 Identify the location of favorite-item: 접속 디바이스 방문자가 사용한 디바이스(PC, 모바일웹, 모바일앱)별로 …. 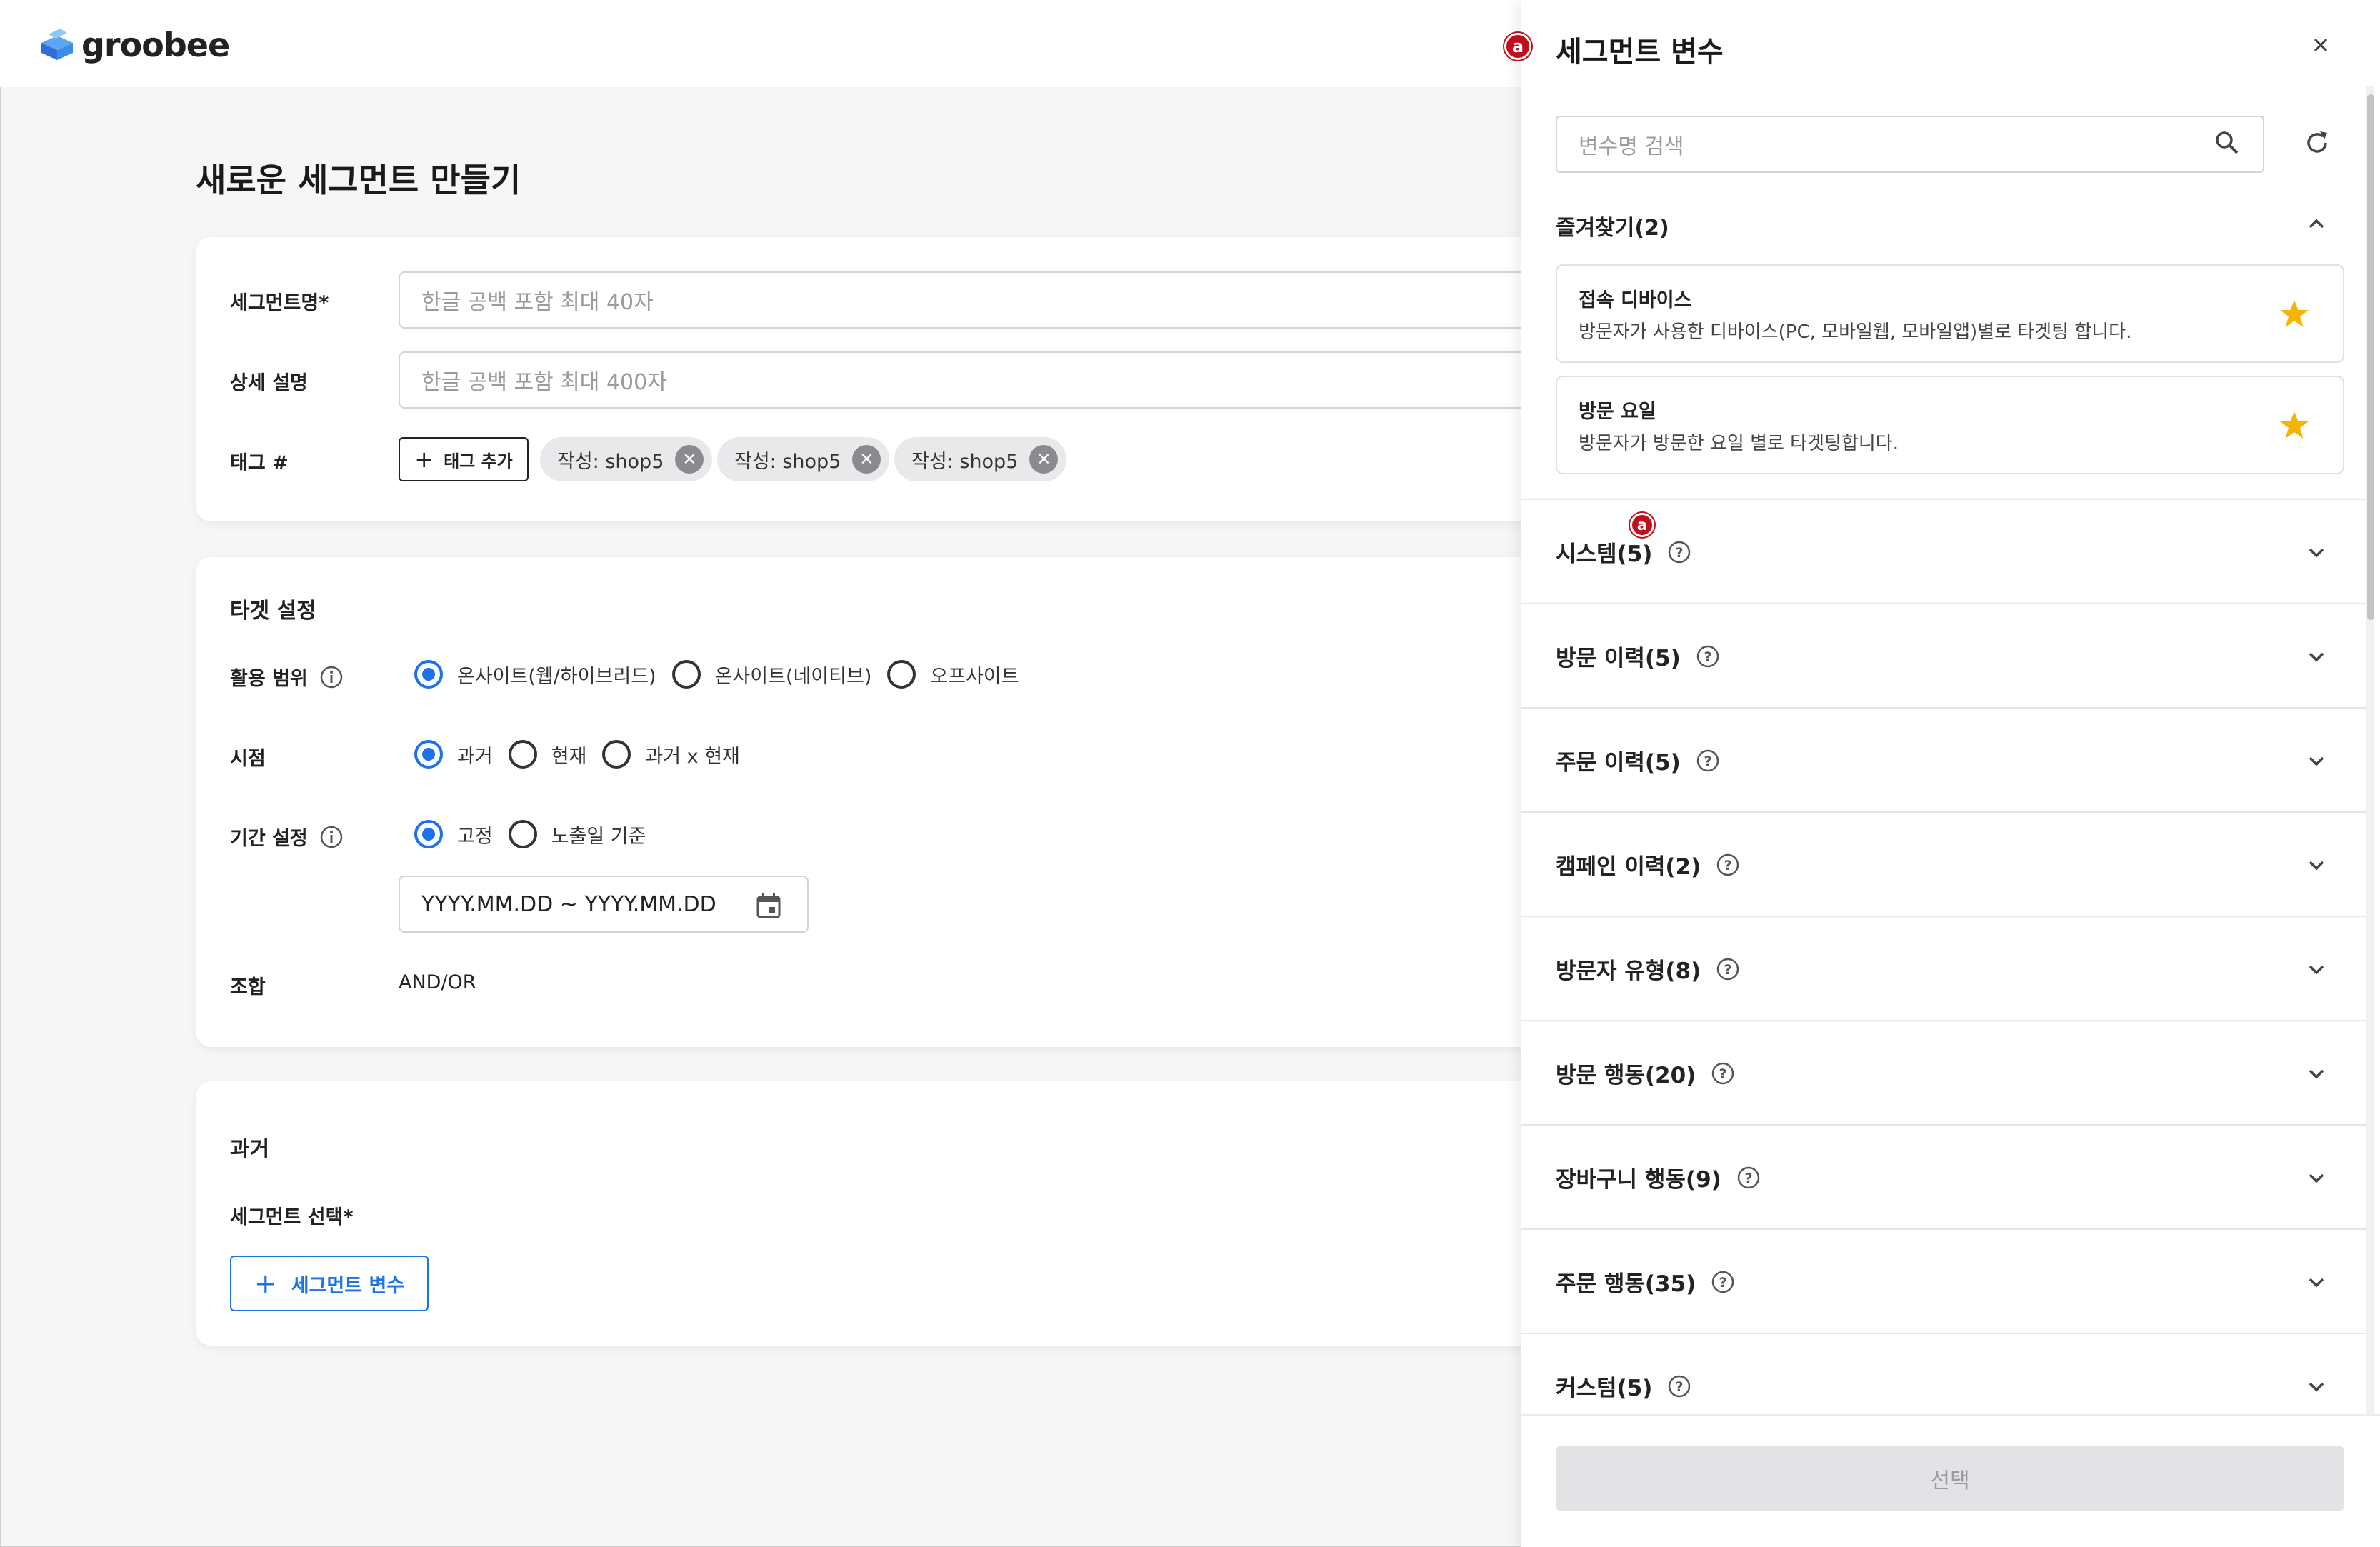
(1950, 313).